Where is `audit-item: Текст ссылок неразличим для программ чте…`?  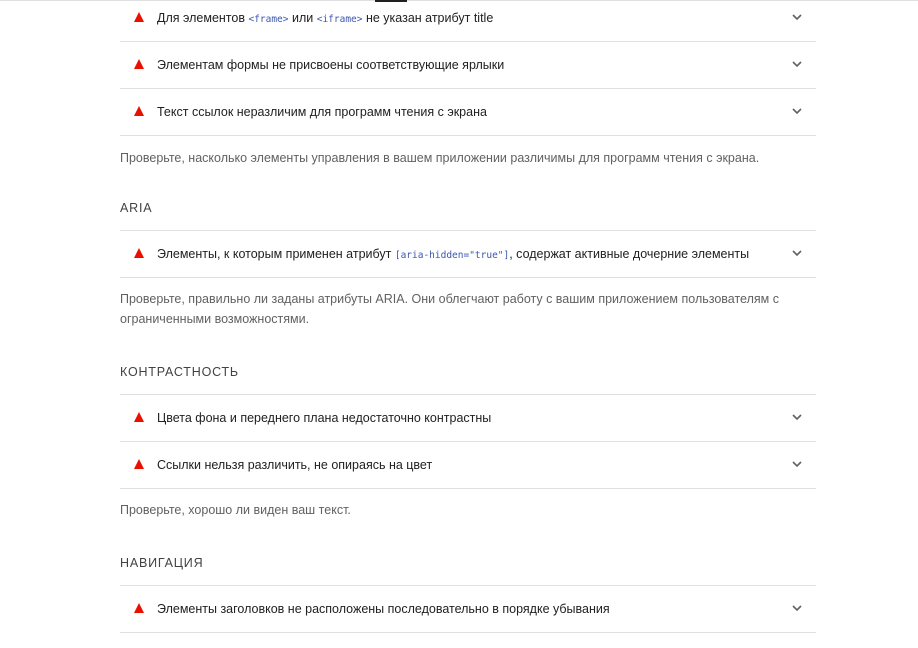 audit-item: Текст ссылок неразличим для программ чте… is located at coordinates (468, 112).